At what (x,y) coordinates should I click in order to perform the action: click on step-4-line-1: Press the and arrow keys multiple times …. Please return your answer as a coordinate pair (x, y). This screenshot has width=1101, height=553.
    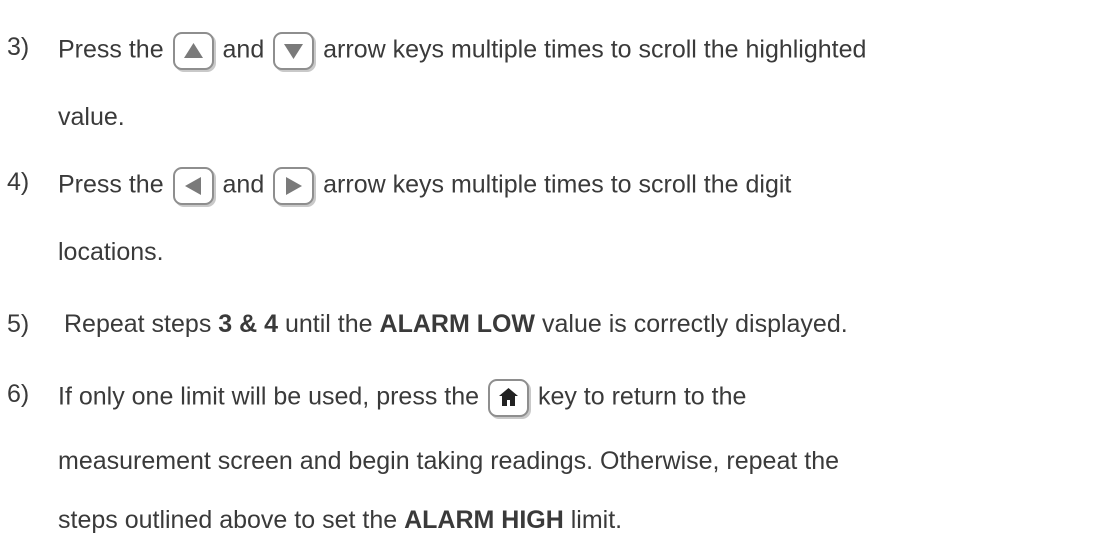
    Looking at the image, I should click on (424, 186).